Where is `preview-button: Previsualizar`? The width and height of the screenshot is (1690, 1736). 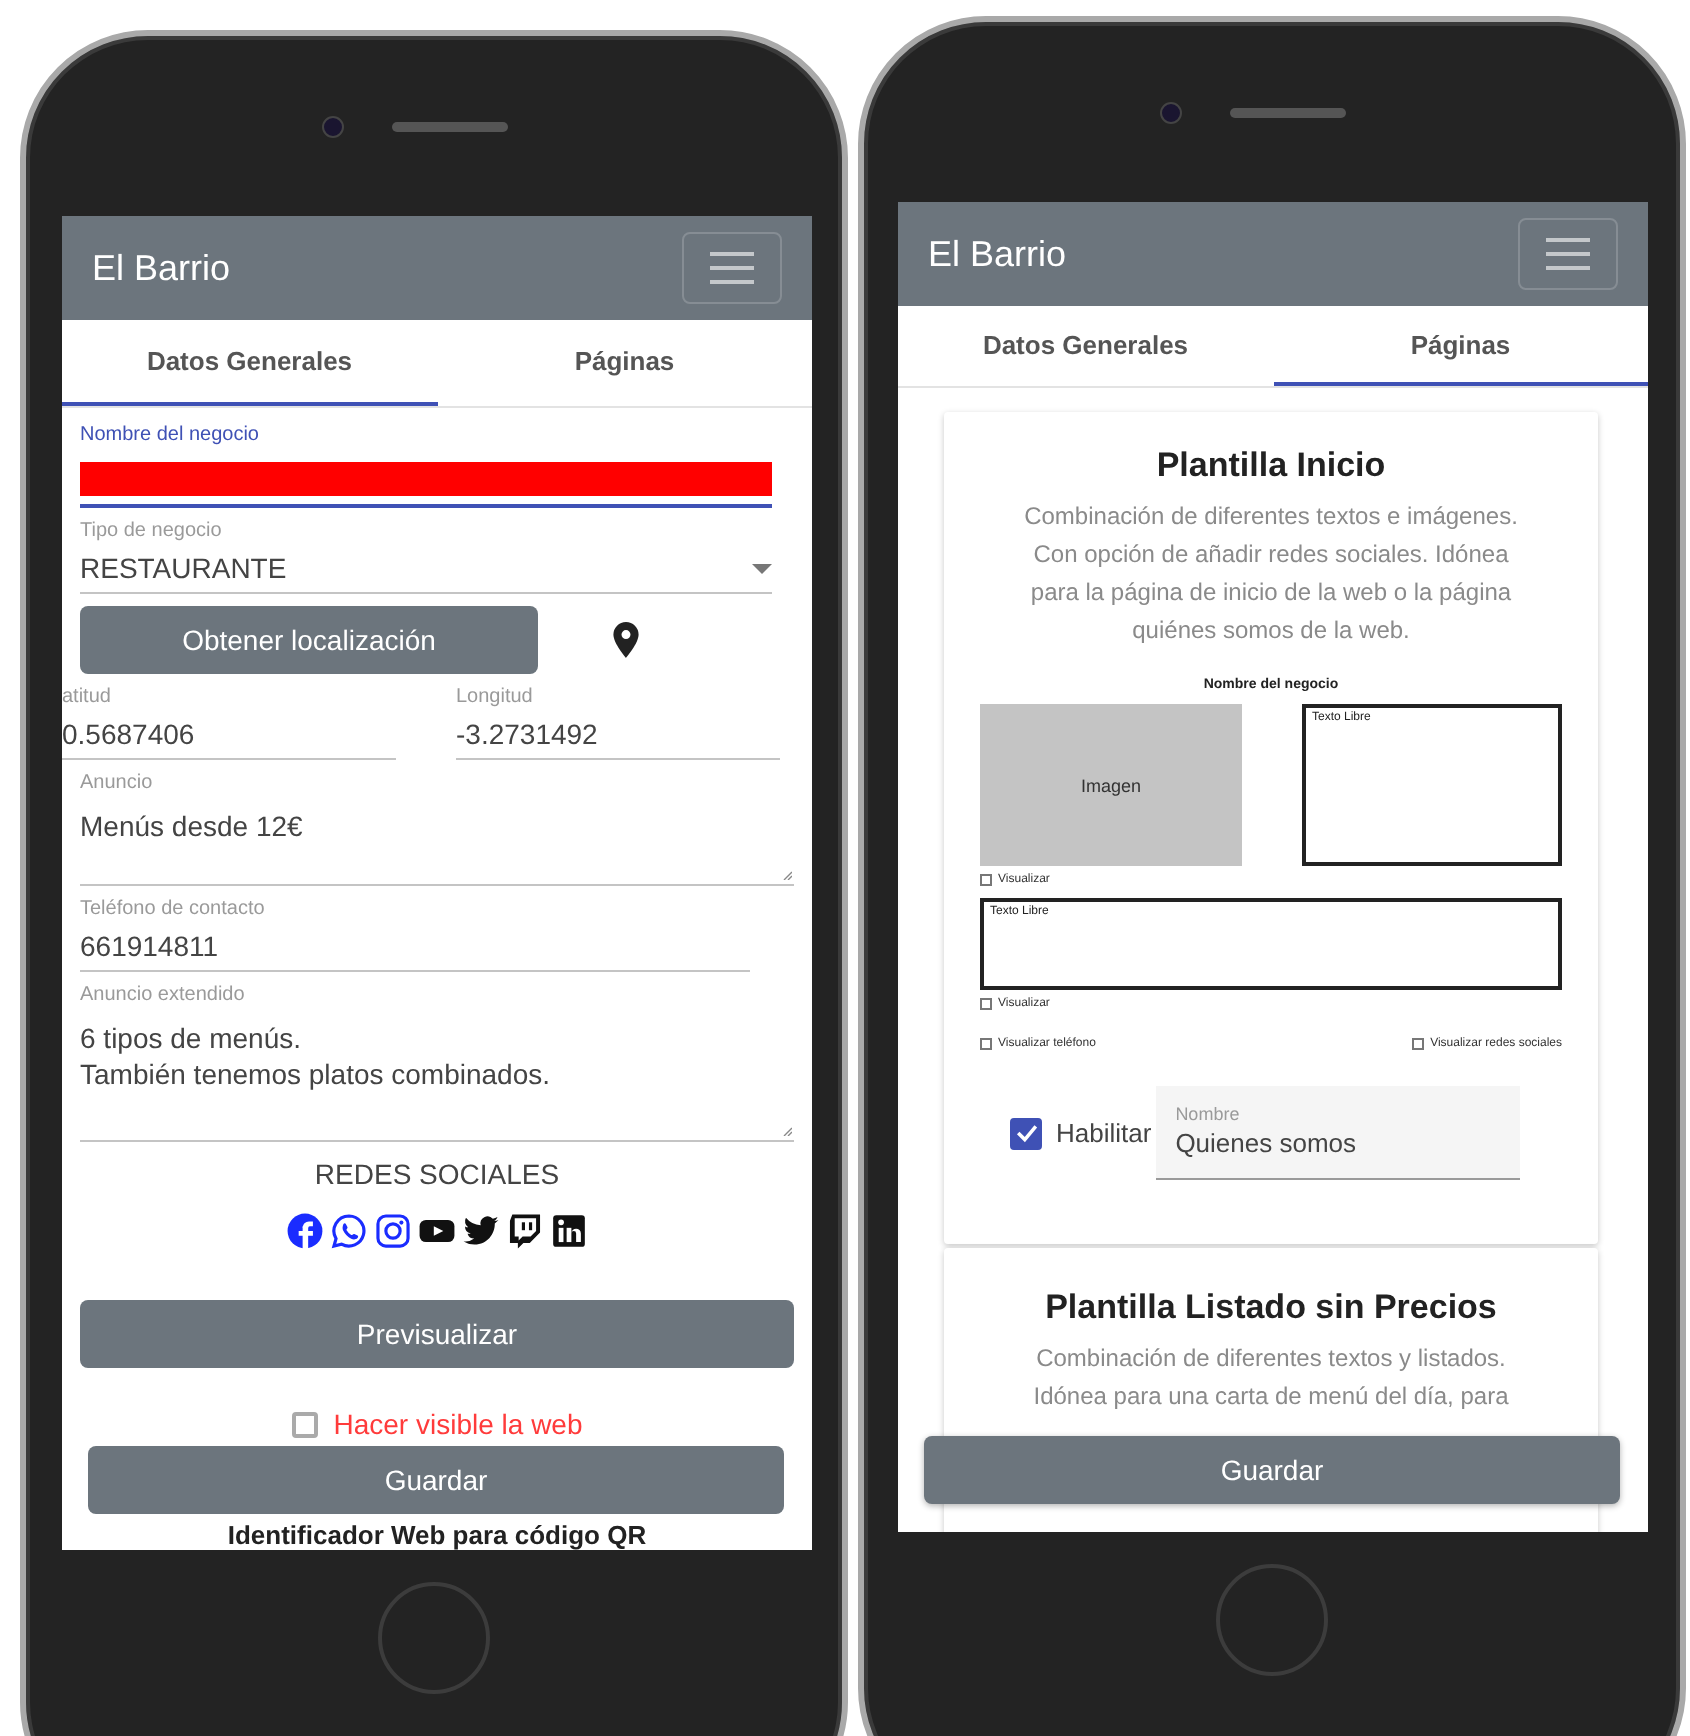 preview-button: Previsualizar is located at coordinates (437, 1334).